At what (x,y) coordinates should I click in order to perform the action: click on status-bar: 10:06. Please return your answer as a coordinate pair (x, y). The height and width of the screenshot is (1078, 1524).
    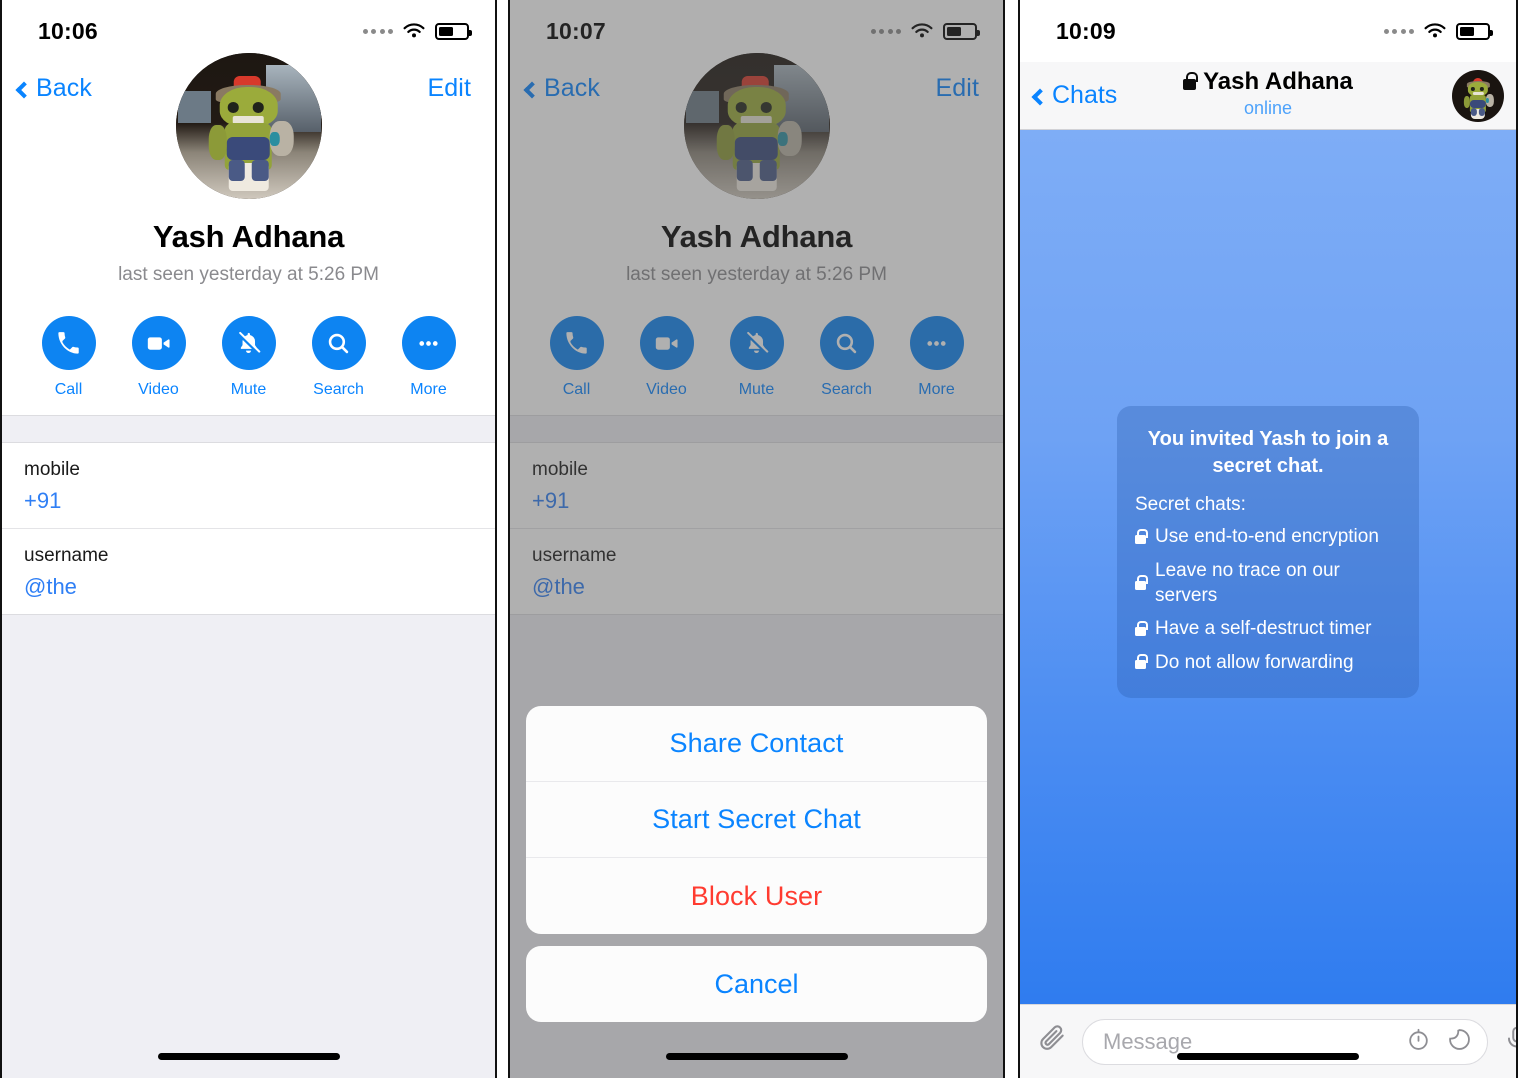
    Looking at the image, I should click on (248, 31).